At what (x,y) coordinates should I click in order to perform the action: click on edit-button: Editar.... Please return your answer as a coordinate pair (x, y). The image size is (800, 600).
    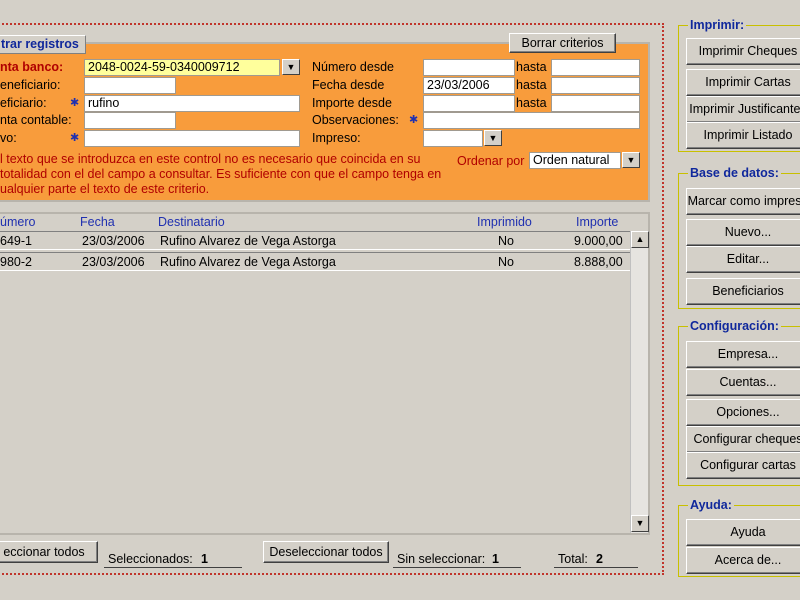
    Looking at the image, I should click on (743, 259).